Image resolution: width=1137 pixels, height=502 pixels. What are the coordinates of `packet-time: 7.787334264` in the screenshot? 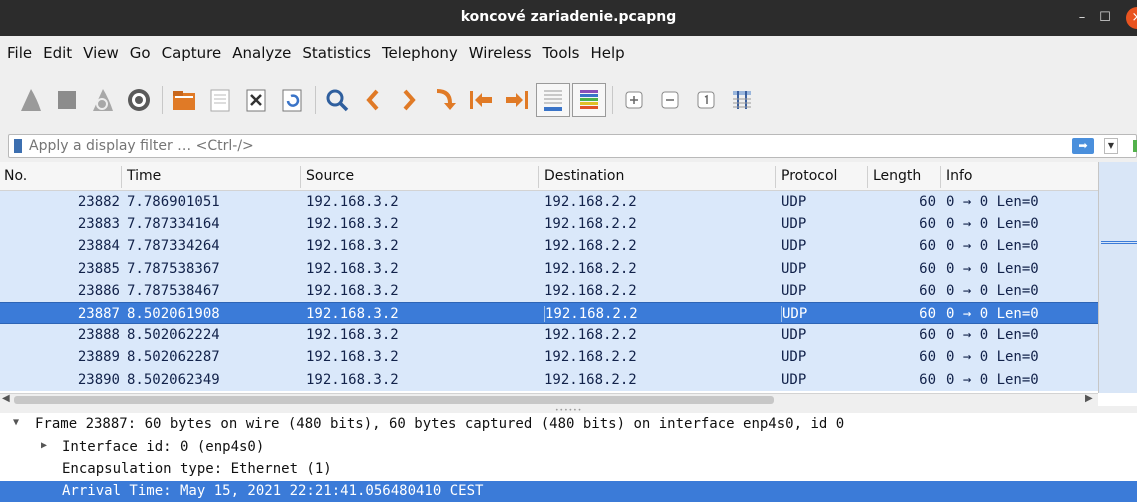 It's located at (173, 246).